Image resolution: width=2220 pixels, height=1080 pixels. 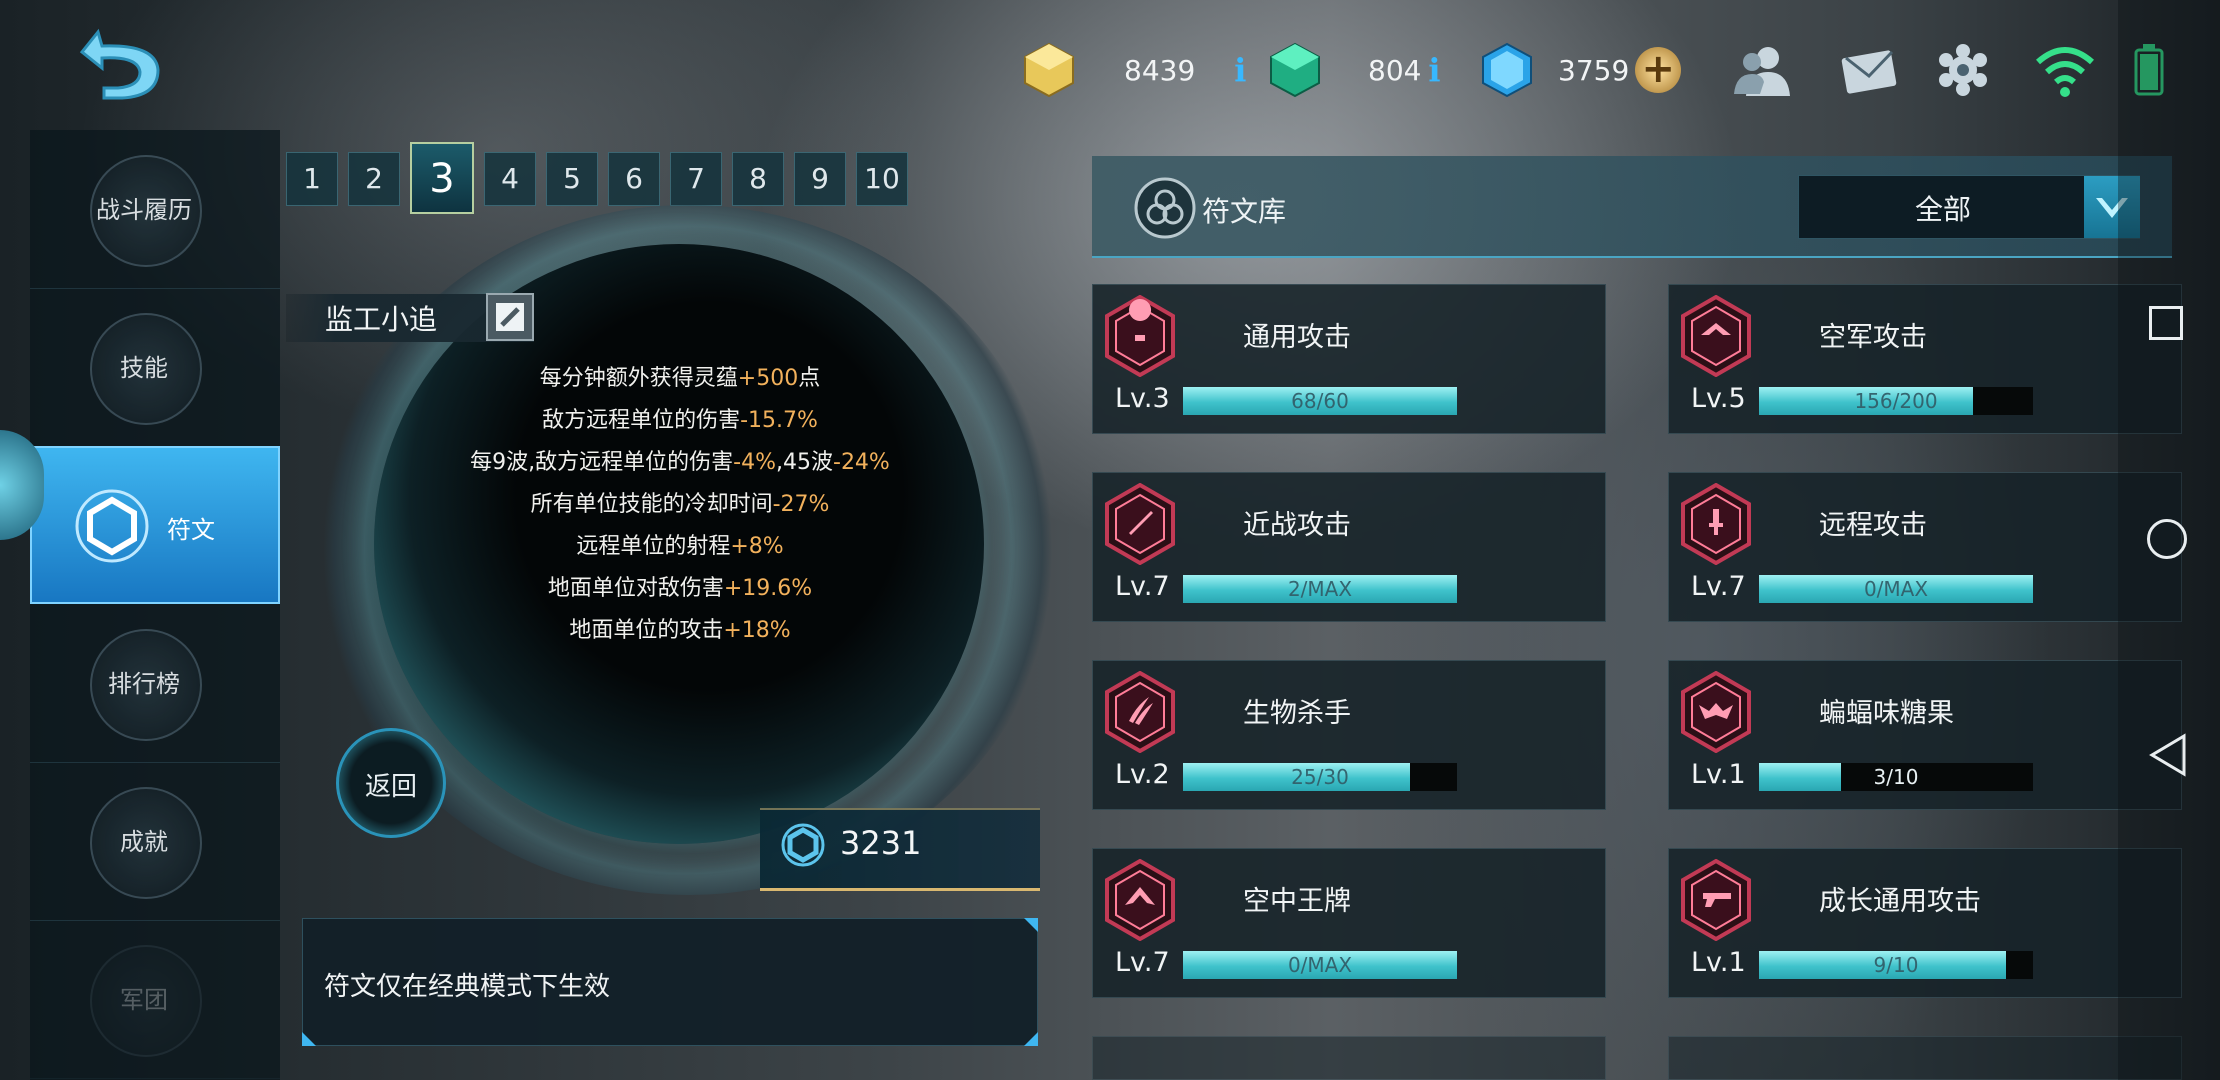 I want to click on page-tab-1: 1, so click(x=312, y=179).